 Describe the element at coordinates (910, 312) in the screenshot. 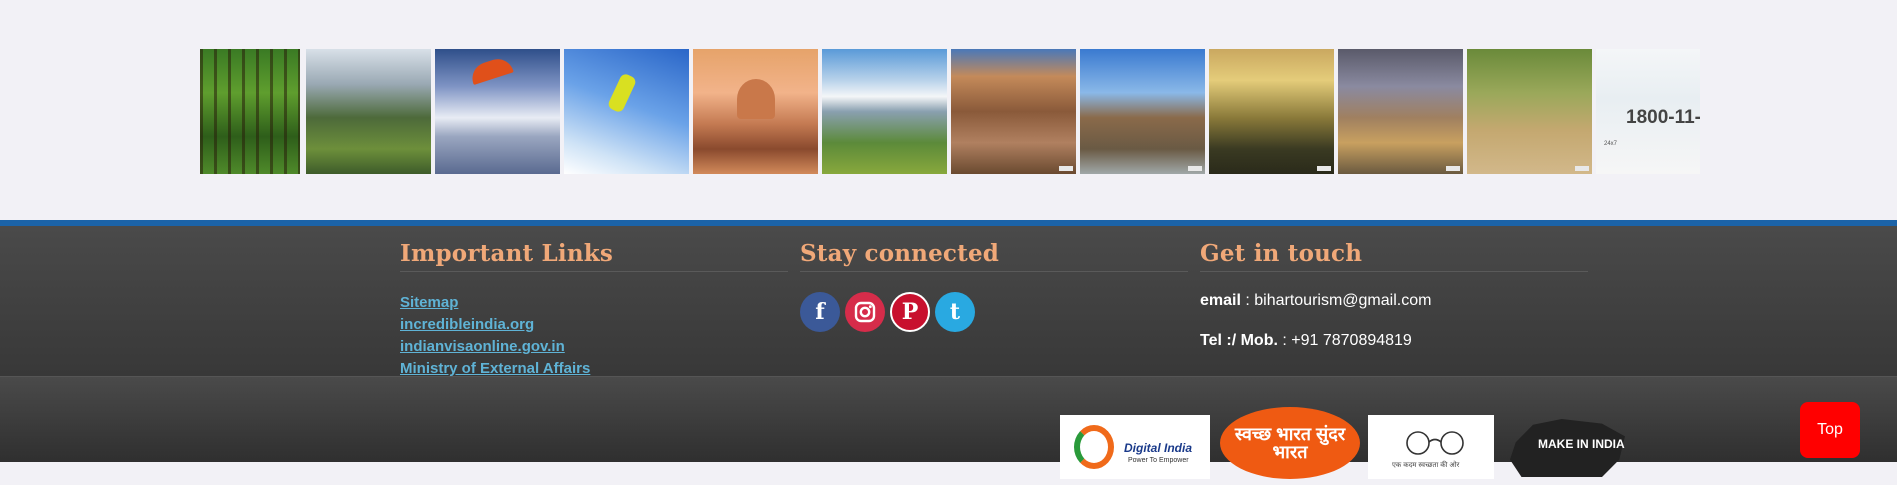

I see `pinterest-icon: P` at that location.